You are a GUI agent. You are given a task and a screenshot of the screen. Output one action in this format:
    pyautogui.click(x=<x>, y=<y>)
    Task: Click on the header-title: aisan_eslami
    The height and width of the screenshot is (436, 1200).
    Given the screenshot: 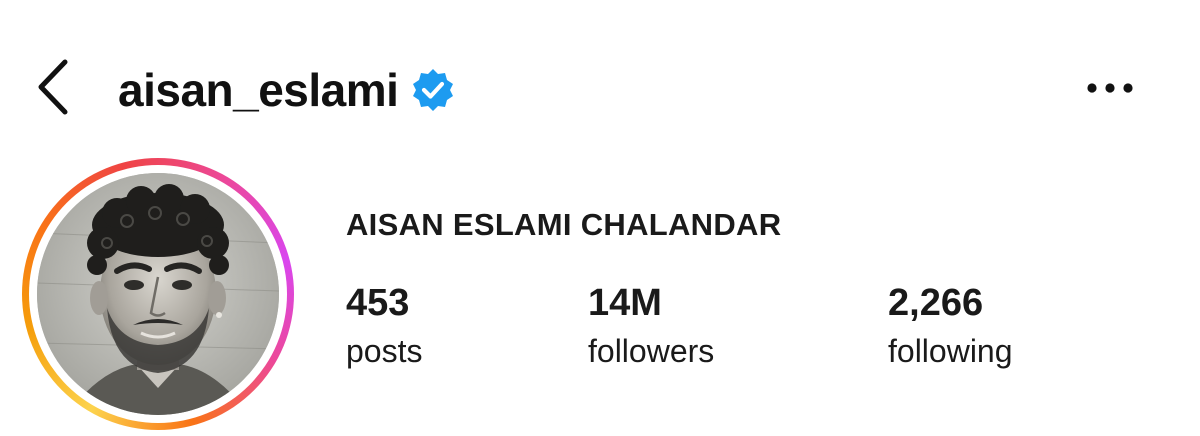 What is the action you would take?
    pyautogui.click(x=287, y=90)
    